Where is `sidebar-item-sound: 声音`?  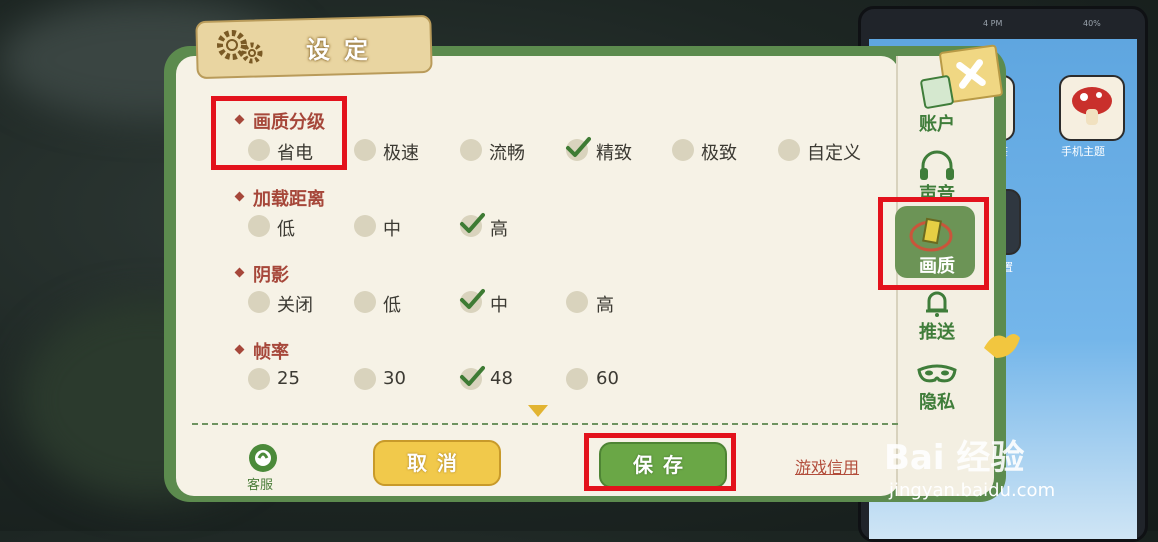 sidebar-item-sound: 声音 is located at coordinates (943, 176).